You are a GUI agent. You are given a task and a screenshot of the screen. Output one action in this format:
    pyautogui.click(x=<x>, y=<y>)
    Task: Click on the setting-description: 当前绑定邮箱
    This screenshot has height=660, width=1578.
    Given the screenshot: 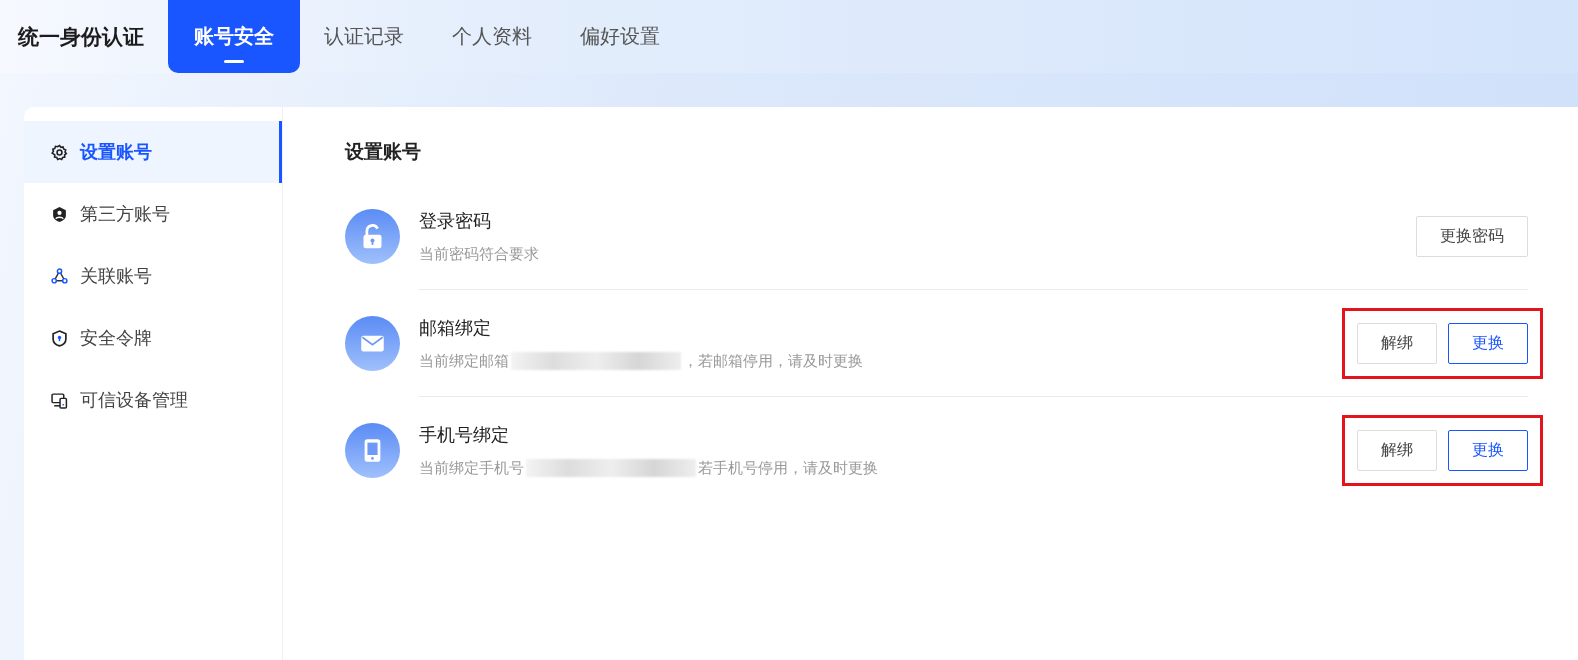 What is the action you would take?
    pyautogui.click(x=464, y=361)
    